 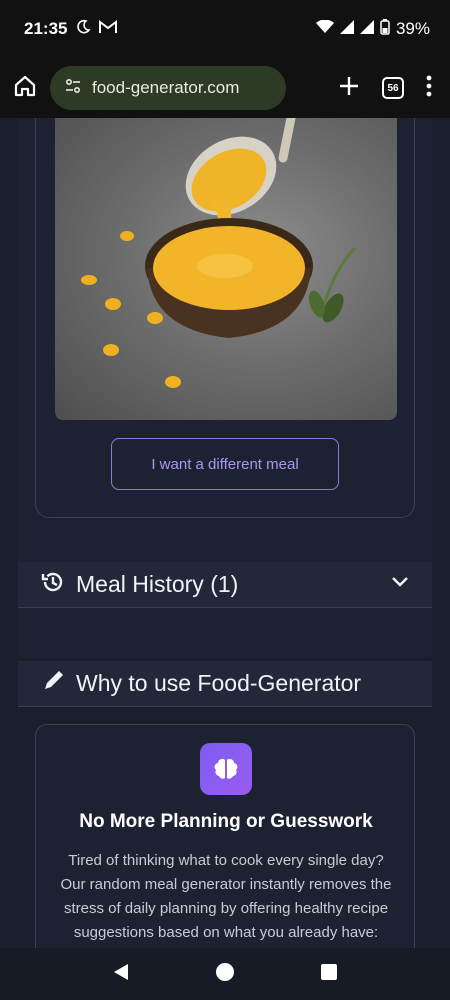 I want to click on battery-percent: 39%, so click(x=412, y=28).